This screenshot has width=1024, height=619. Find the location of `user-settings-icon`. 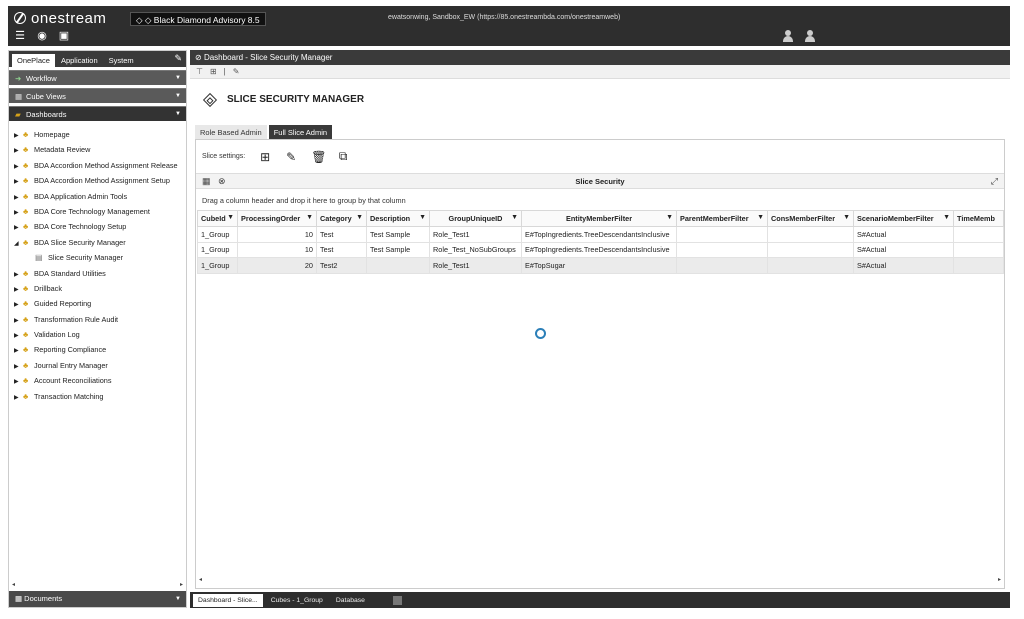

user-settings-icon is located at coordinates (810, 36).